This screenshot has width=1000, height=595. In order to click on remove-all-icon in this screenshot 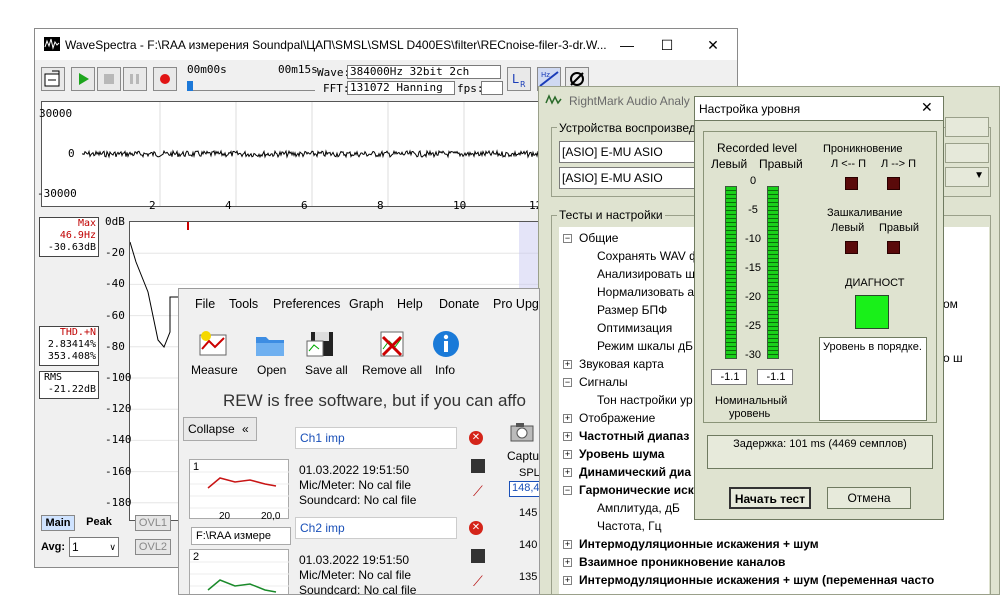, I will do `click(392, 344)`.